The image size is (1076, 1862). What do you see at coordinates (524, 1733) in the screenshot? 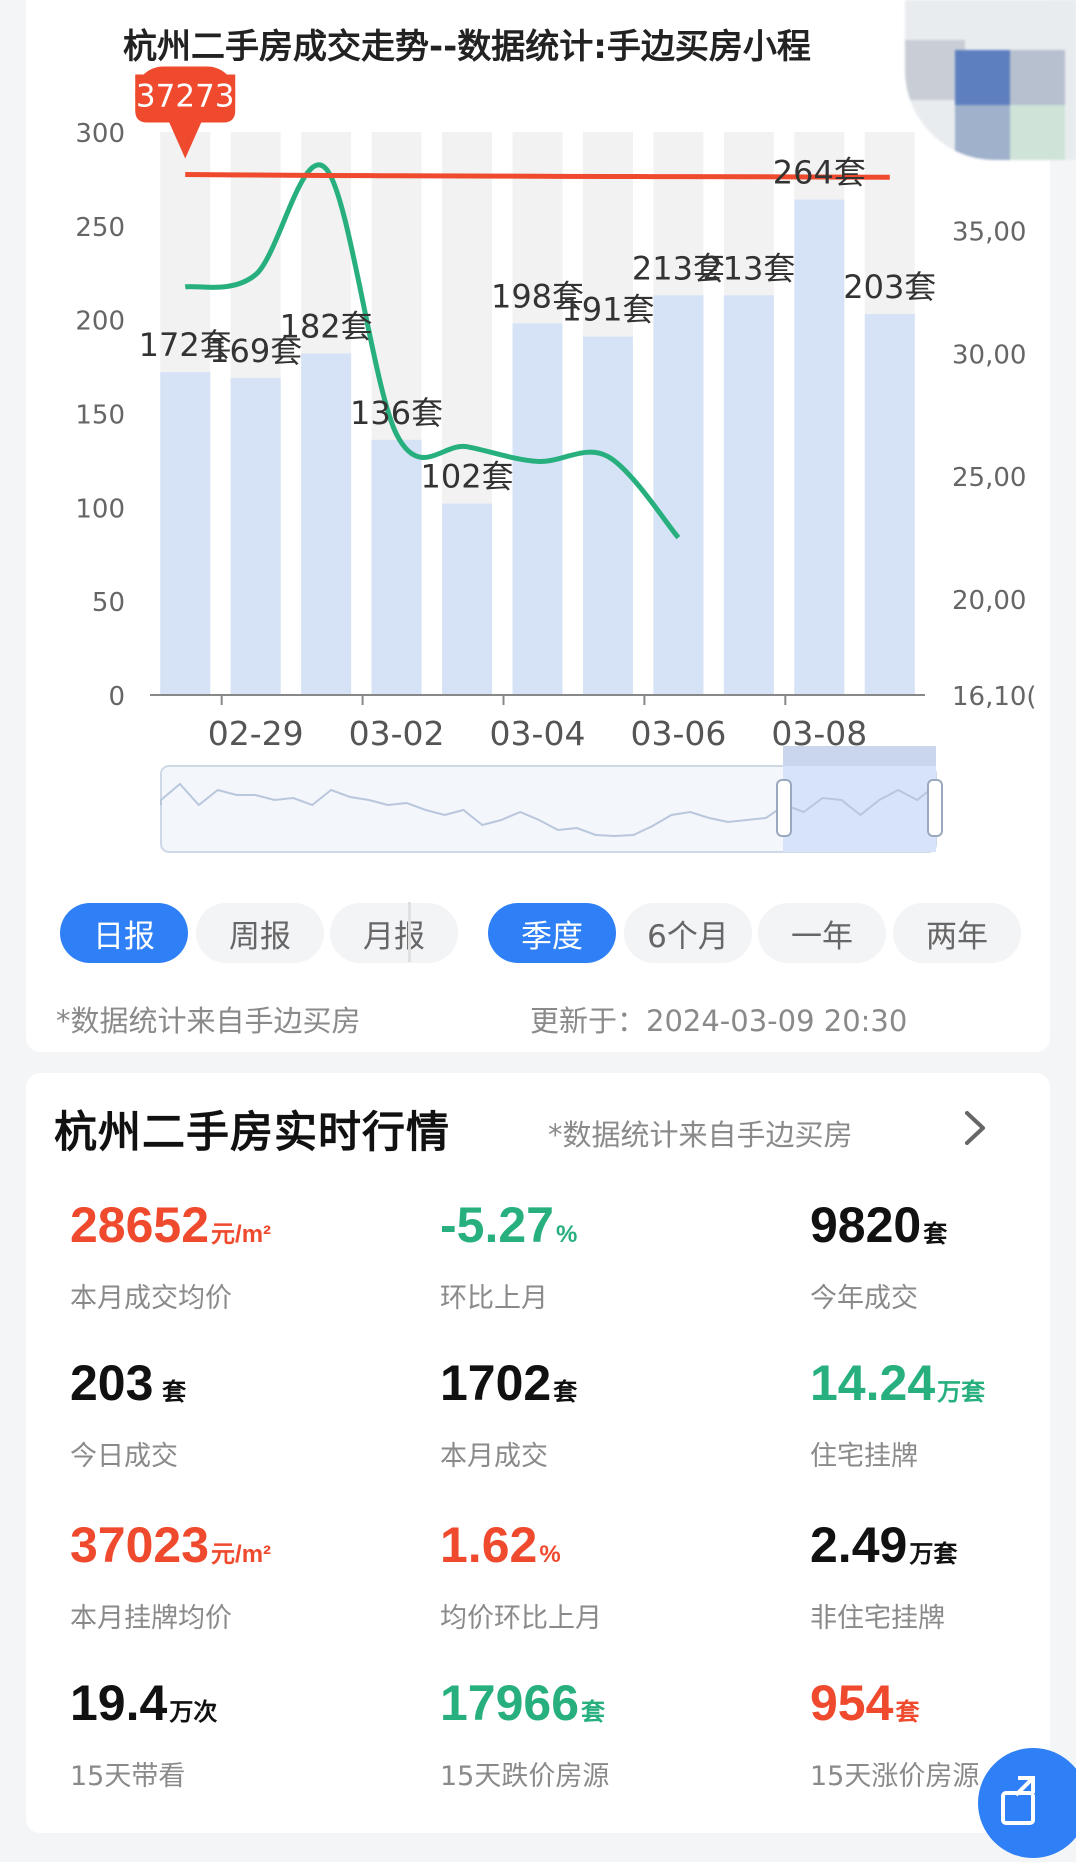
I see `stat-item: 17966套 15天跌价房源` at bounding box center [524, 1733].